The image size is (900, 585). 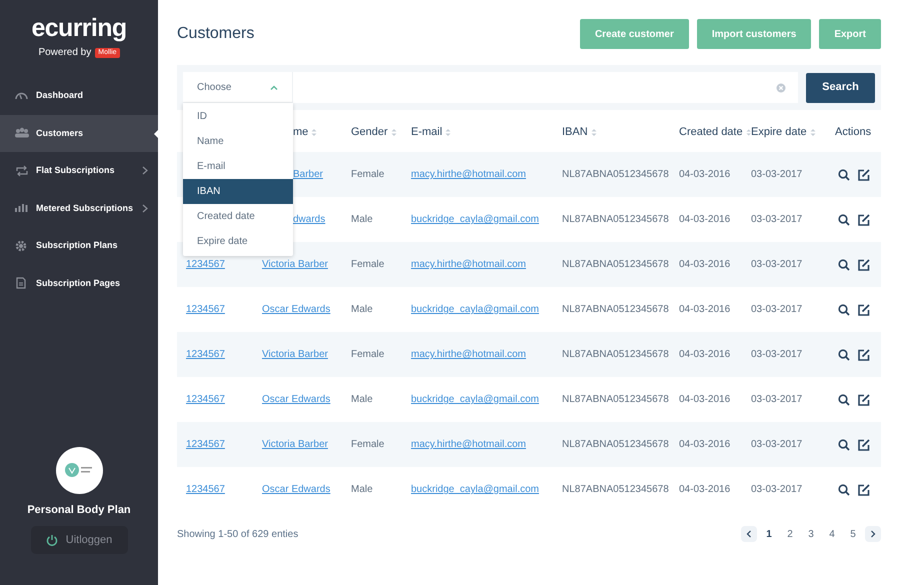 I want to click on nav-item: Metered Subscriptions, so click(x=79, y=208).